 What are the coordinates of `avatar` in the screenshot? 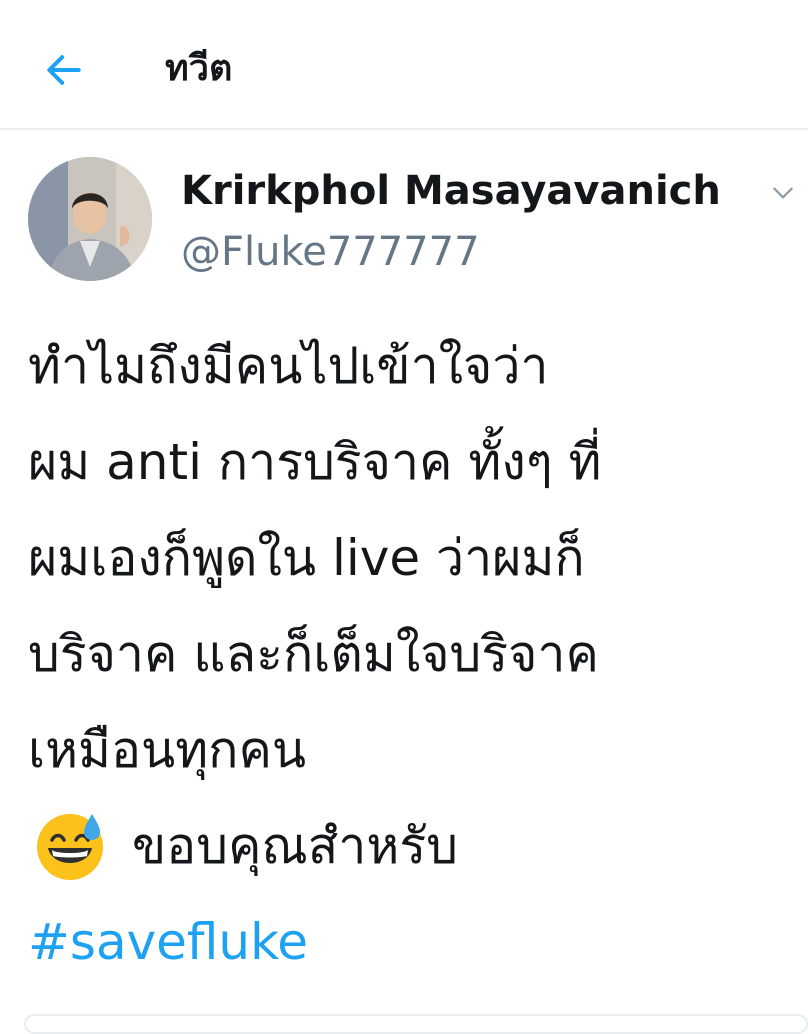 It's located at (90, 219).